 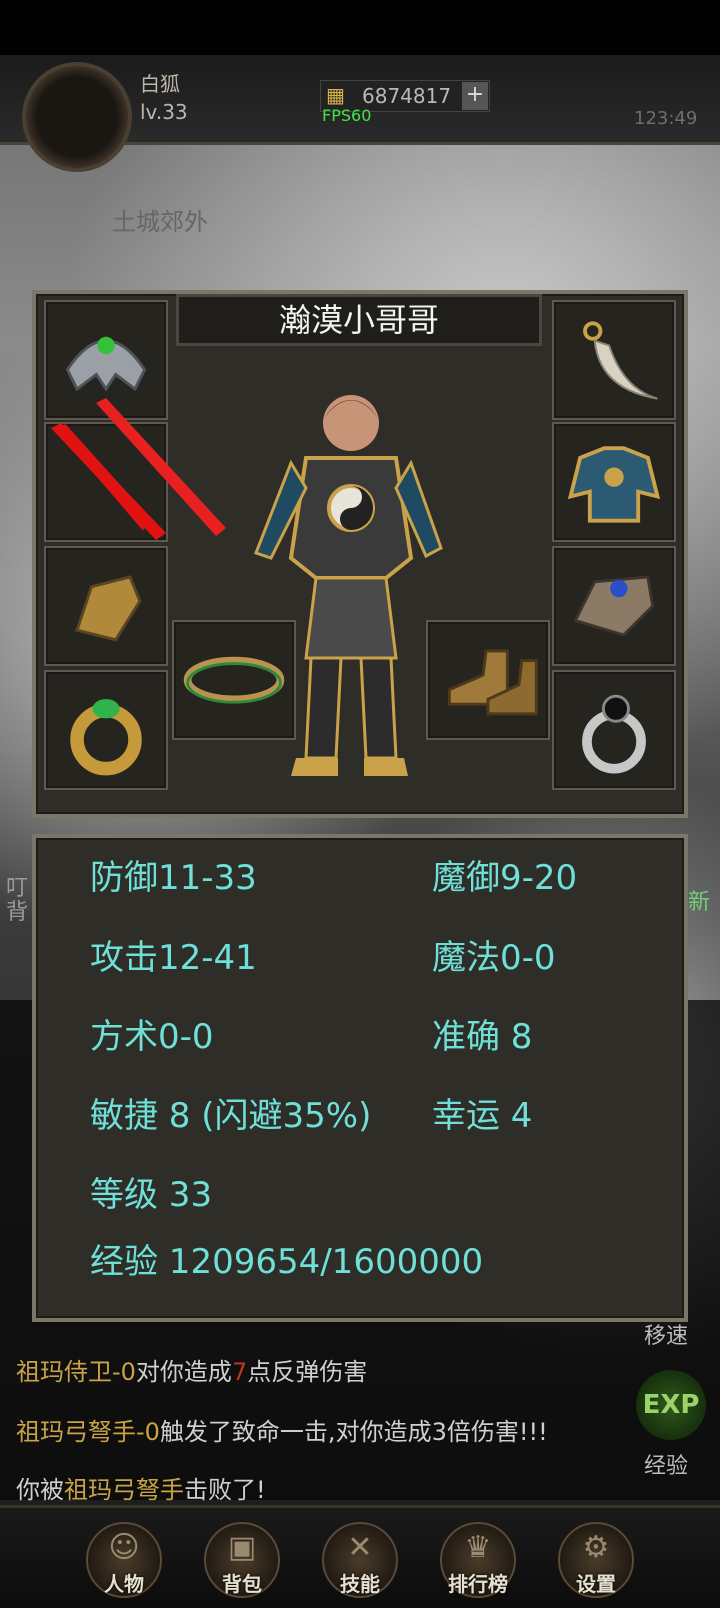 I want to click on chat-monster-name: 祖玛弓弩手, so click(x=124, y=1490).